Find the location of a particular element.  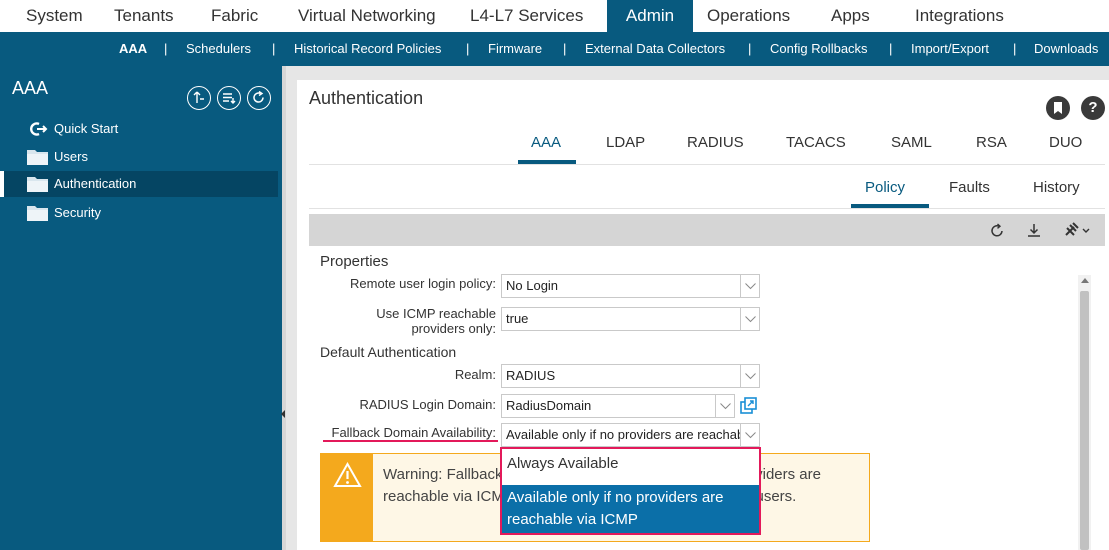

top-nav-operations: Operations is located at coordinates (748, 16).